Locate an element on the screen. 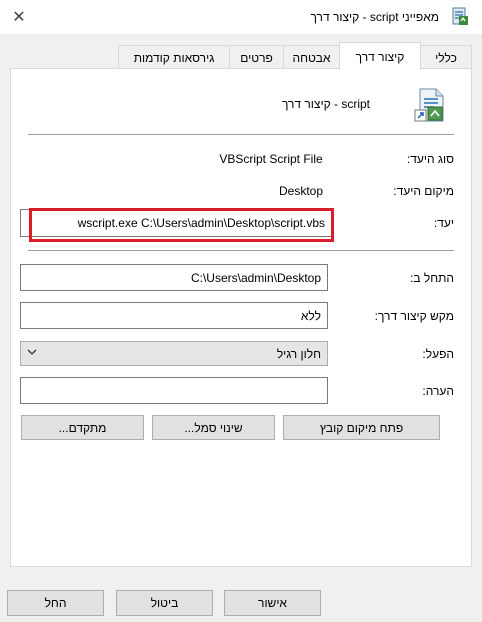 This screenshot has height=622, width=482. target-location-label: מיקום היעד: is located at coordinates (423, 191).